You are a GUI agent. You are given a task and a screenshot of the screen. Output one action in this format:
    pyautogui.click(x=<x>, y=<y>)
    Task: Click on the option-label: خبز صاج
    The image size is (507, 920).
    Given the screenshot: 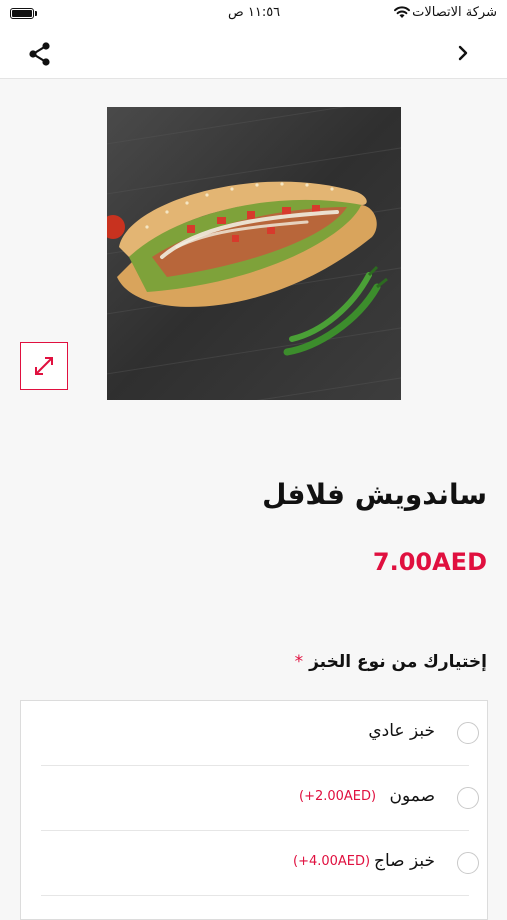 What is the action you would take?
    pyautogui.click(x=404, y=861)
    